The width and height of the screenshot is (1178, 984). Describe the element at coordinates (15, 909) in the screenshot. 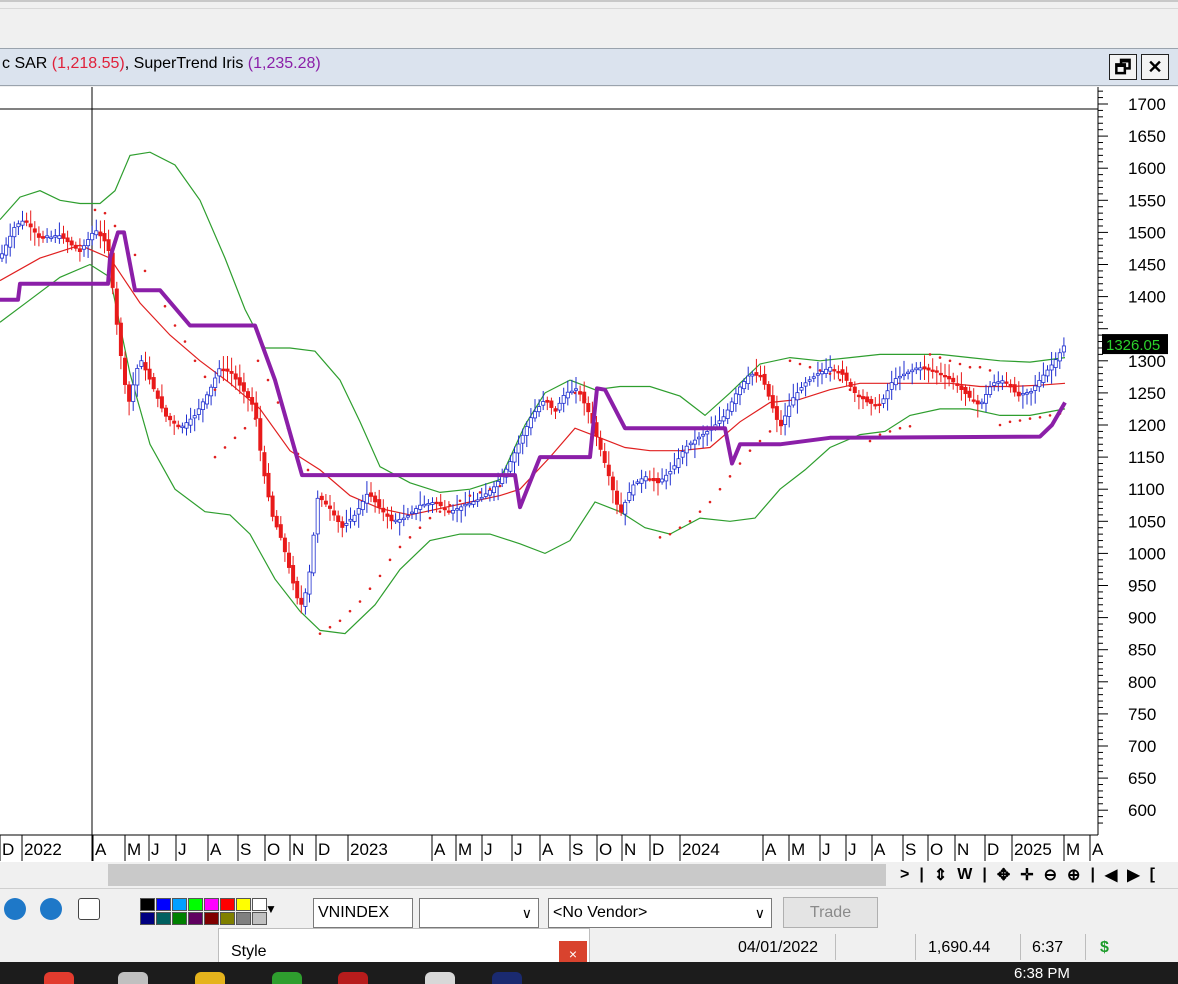

I see `edge-icon` at that location.